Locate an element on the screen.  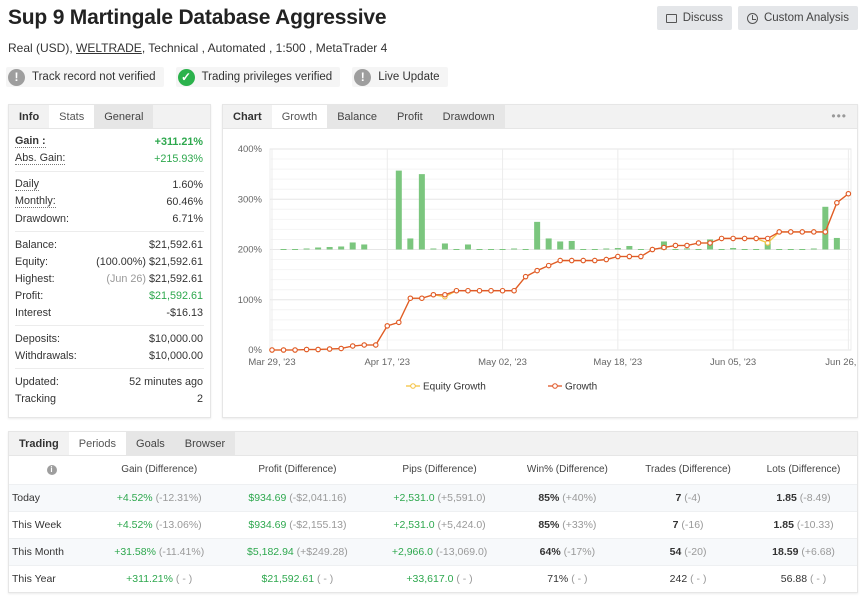
badge-track-record: ! Track record not verified is located at coordinates (85, 77).